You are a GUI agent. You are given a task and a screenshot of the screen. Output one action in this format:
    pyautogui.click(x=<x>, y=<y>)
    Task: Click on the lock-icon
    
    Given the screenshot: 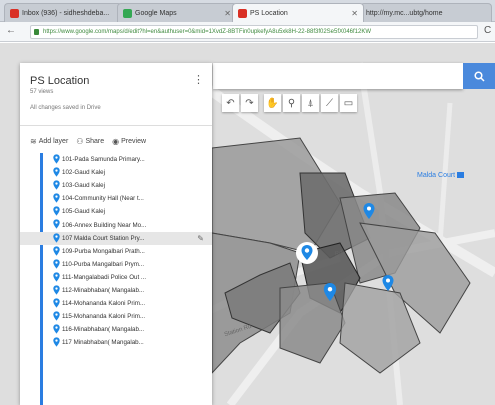 What is the action you would take?
    pyautogui.click(x=36, y=32)
    